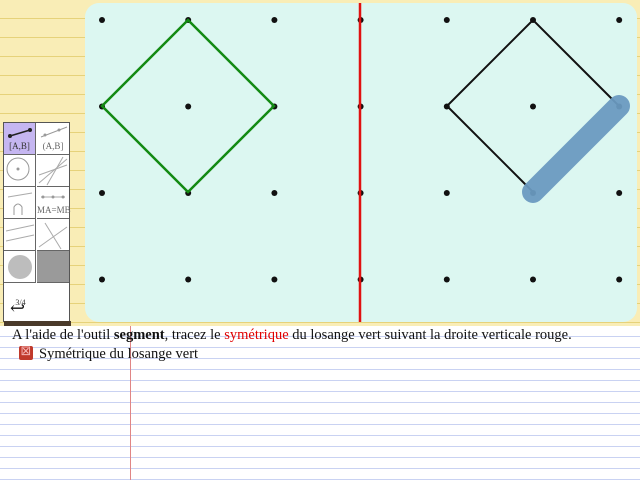 The image size is (640, 480). Describe the element at coordinates (576, 149) in the screenshot. I see `highlighted-segment` at that location.